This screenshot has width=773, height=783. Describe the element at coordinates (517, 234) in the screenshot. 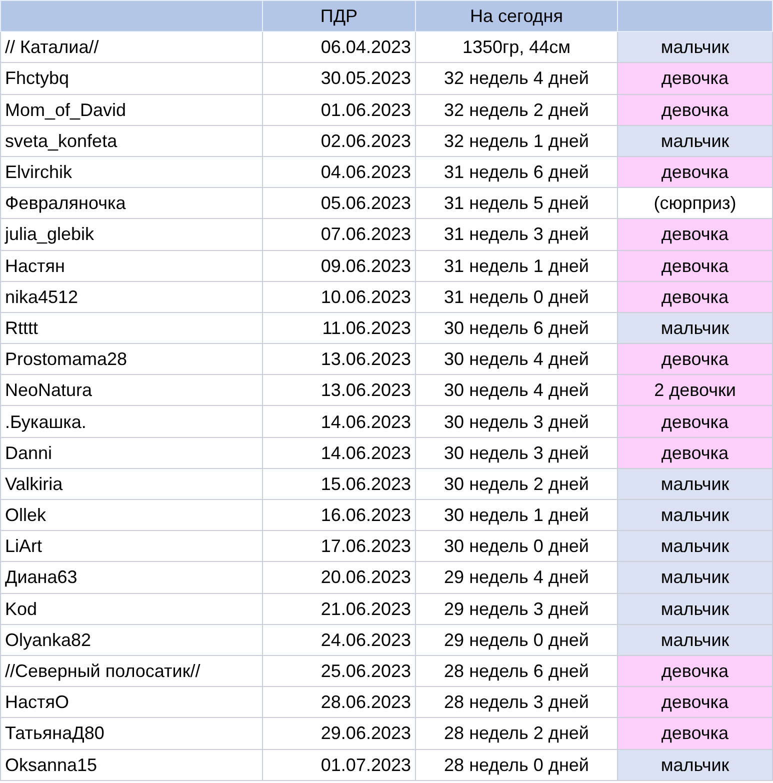

I see `table-cell: 31 недель 3 дней` at that location.